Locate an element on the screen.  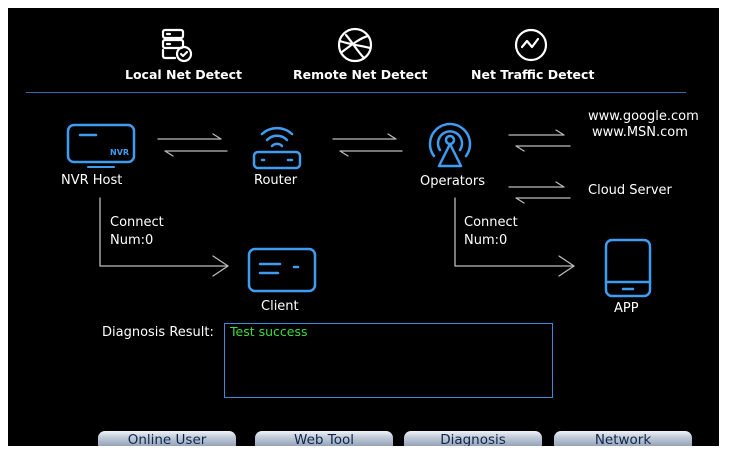
network-button: Network is located at coordinates (623, 438).